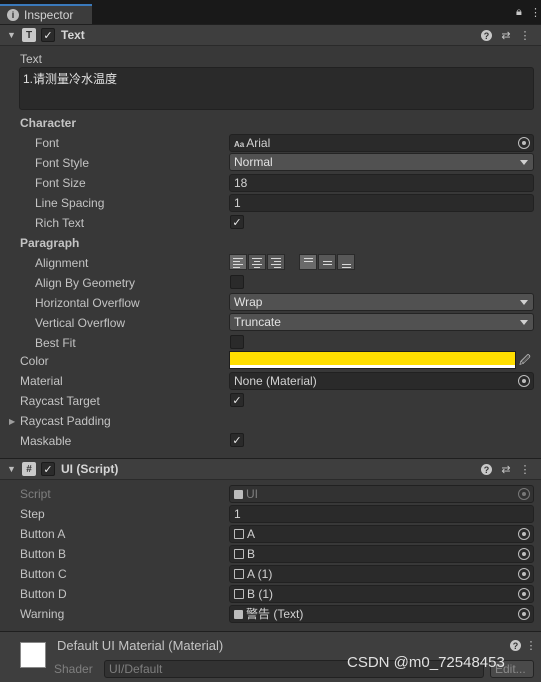 The image size is (541, 682). Describe the element at coordinates (29, 469) in the screenshot. I see `script-icon: #` at that location.